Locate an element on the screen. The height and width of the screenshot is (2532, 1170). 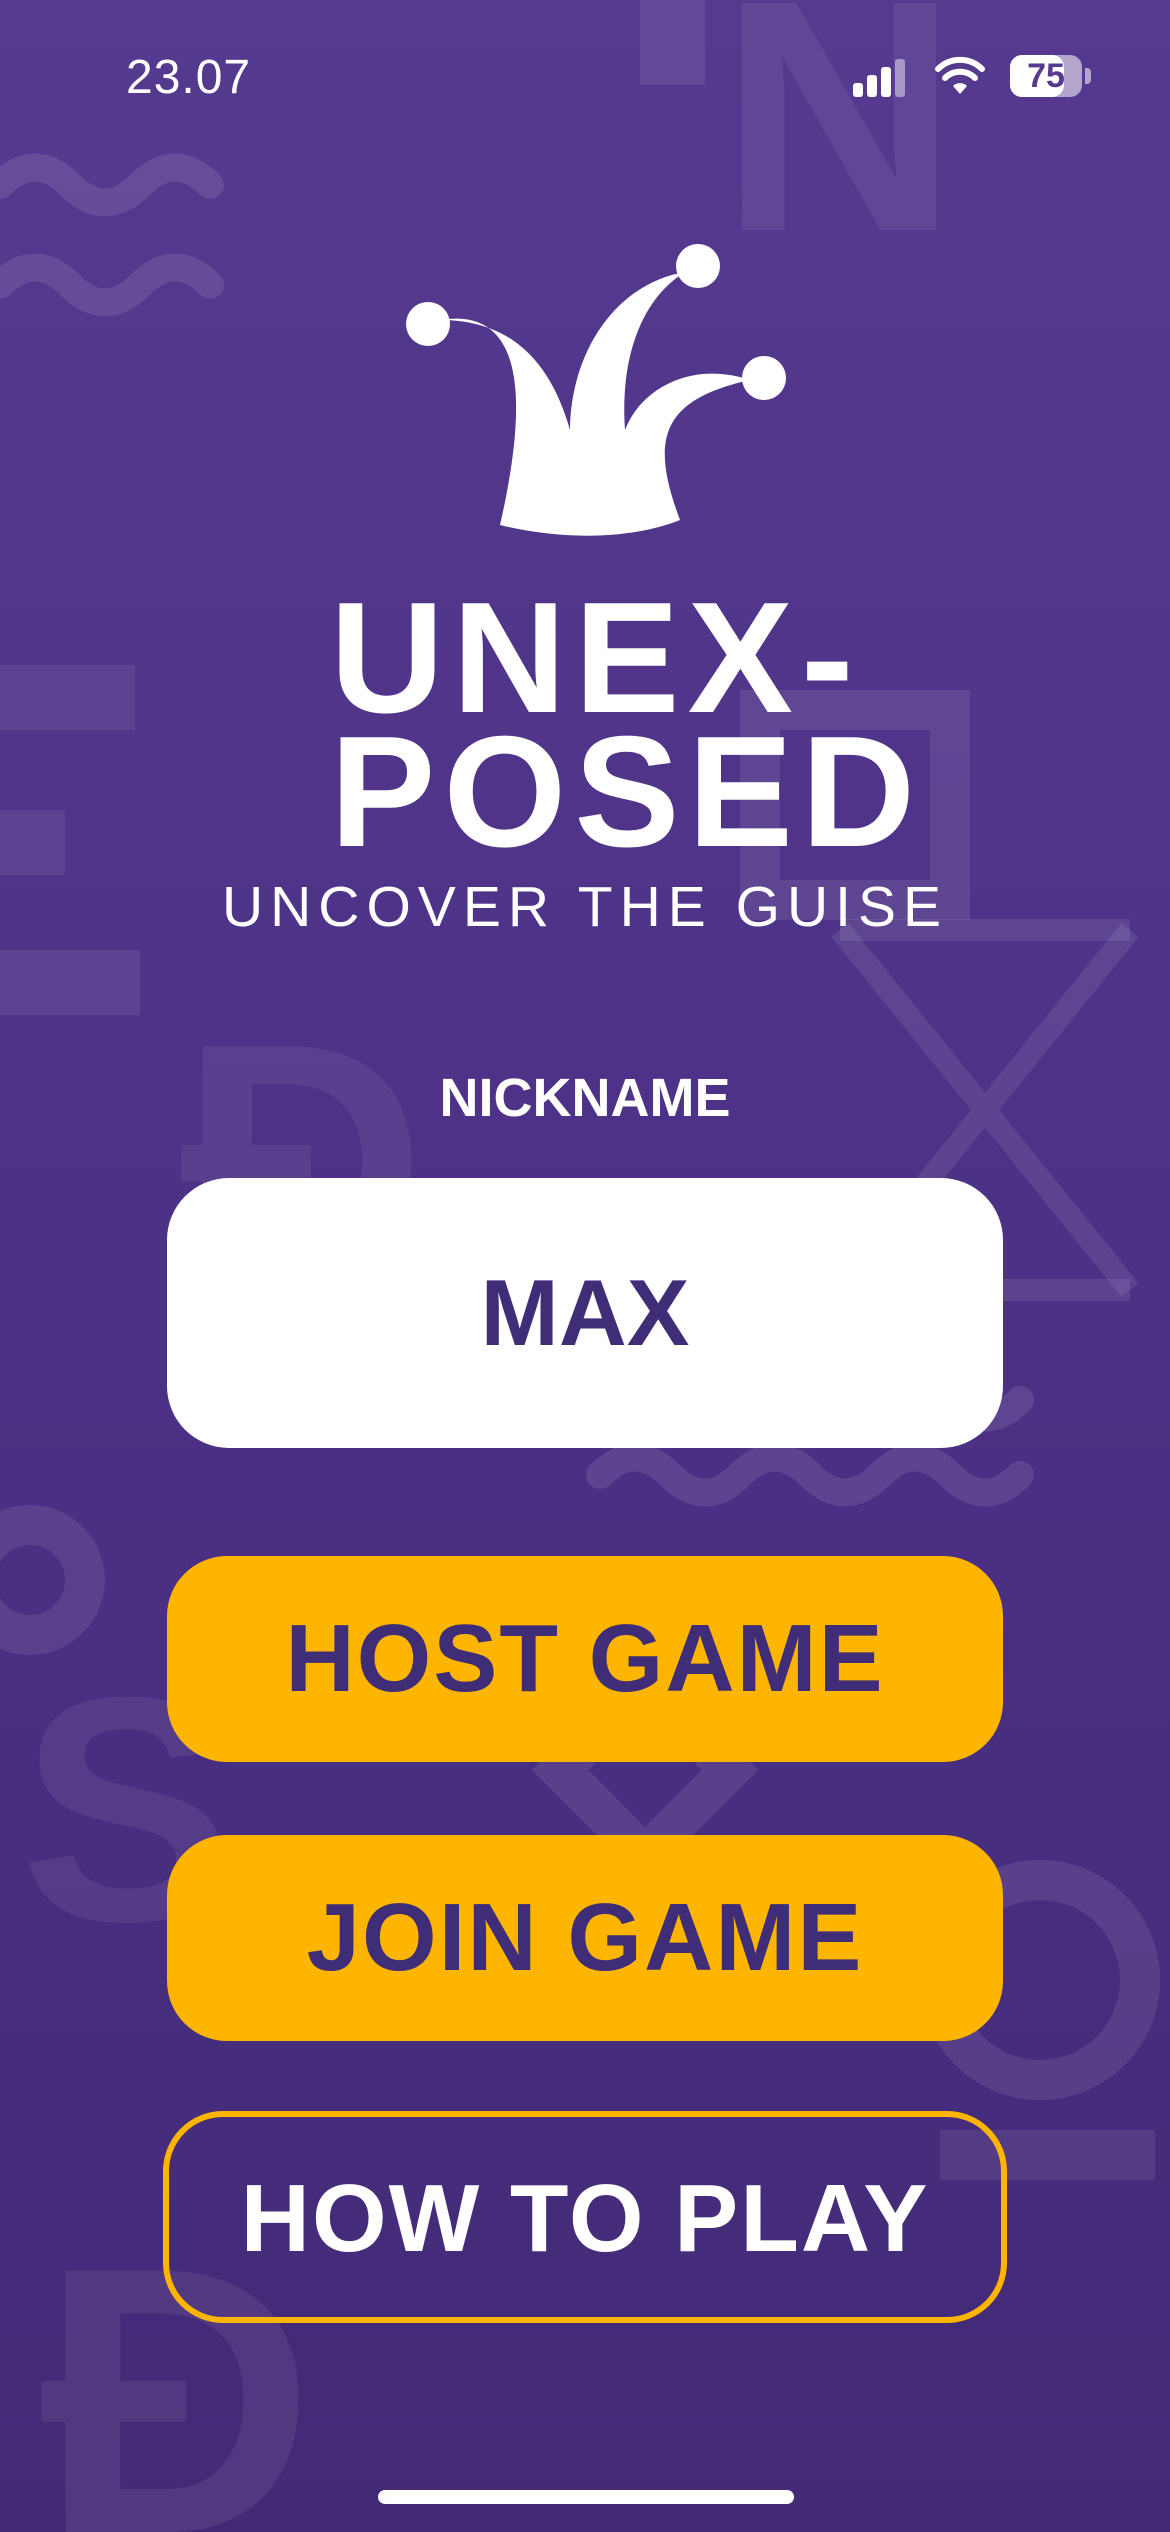
join-game-button: JOIN GAME is located at coordinates (585, 1938).